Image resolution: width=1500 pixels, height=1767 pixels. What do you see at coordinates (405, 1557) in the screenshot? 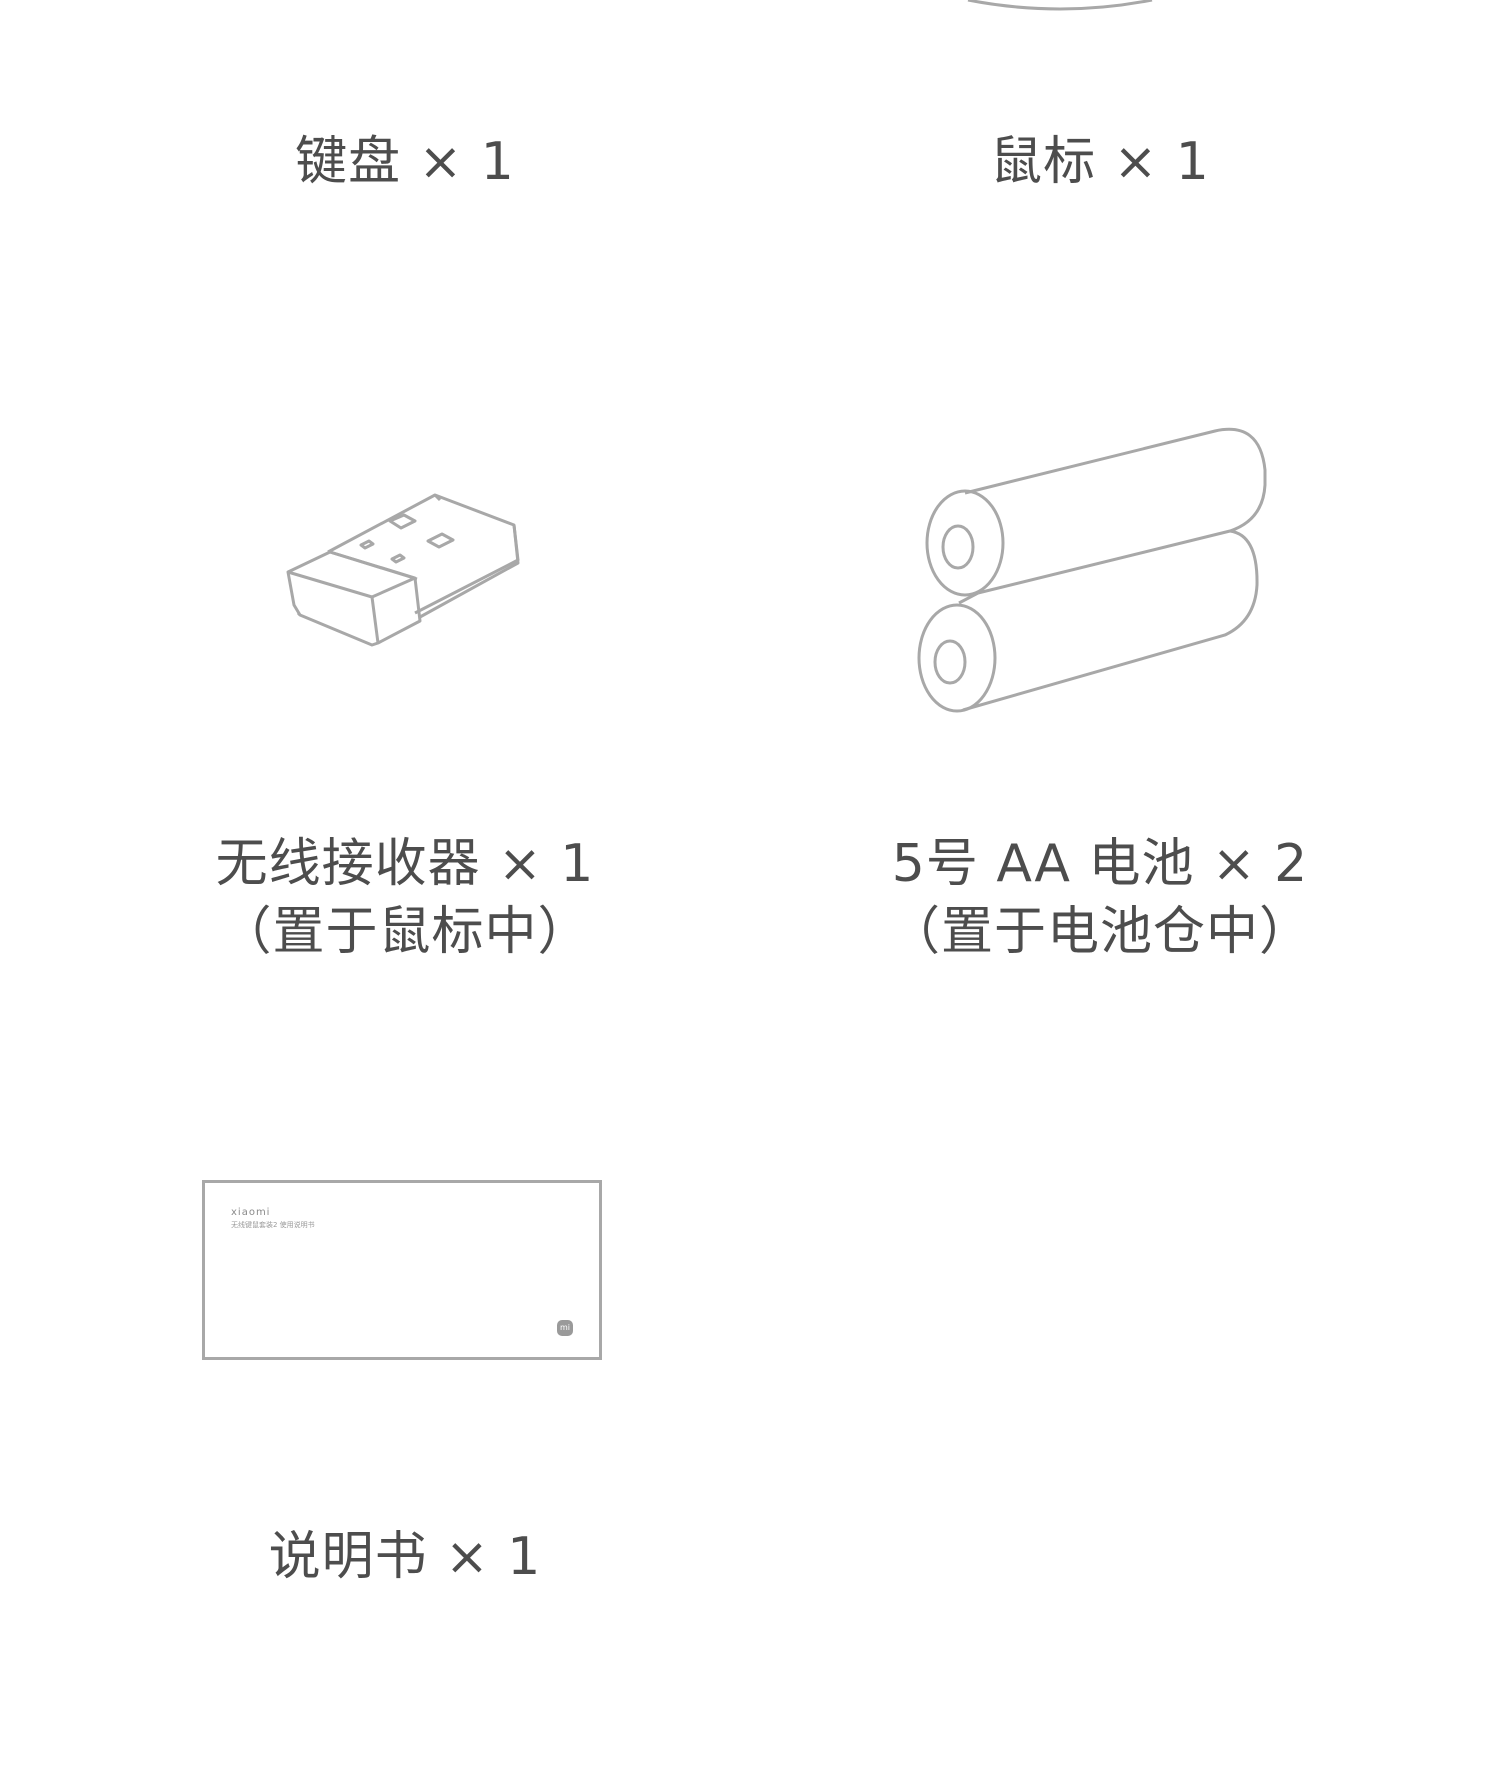
I see `manual-label: 说明书 × 1` at bounding box center [405, 1557].